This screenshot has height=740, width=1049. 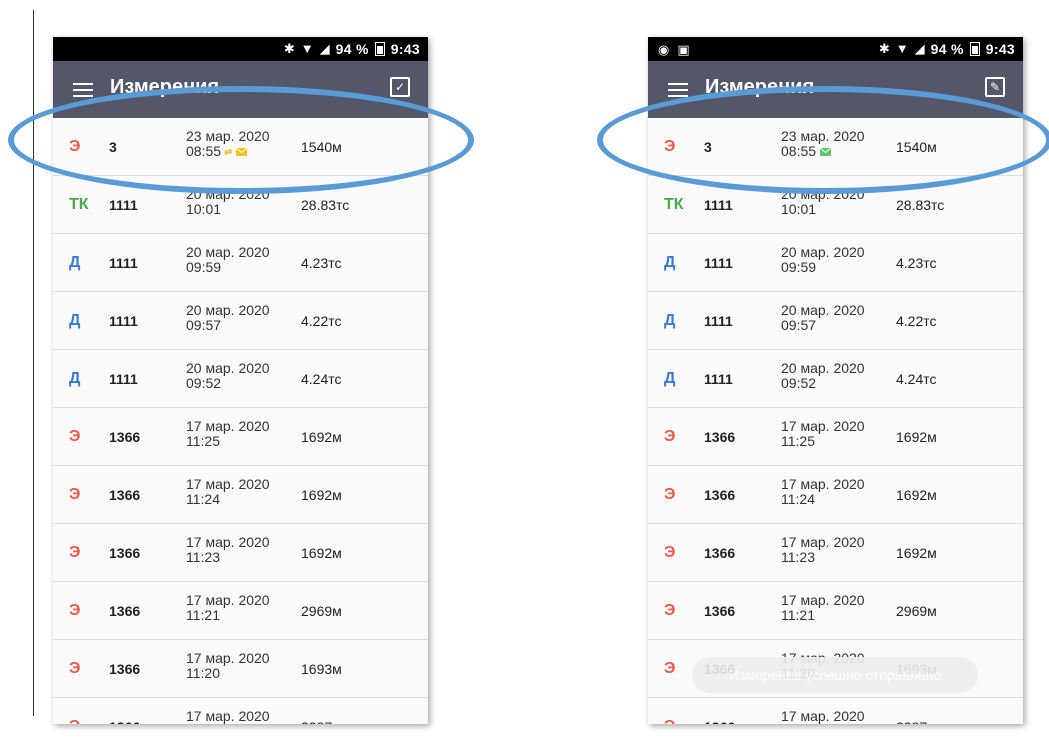 What do you see at coordinates (835, 675) in the screenshot?
I see `toast-message: Измерение успешно отправлено` at bounding box center [835, 675].